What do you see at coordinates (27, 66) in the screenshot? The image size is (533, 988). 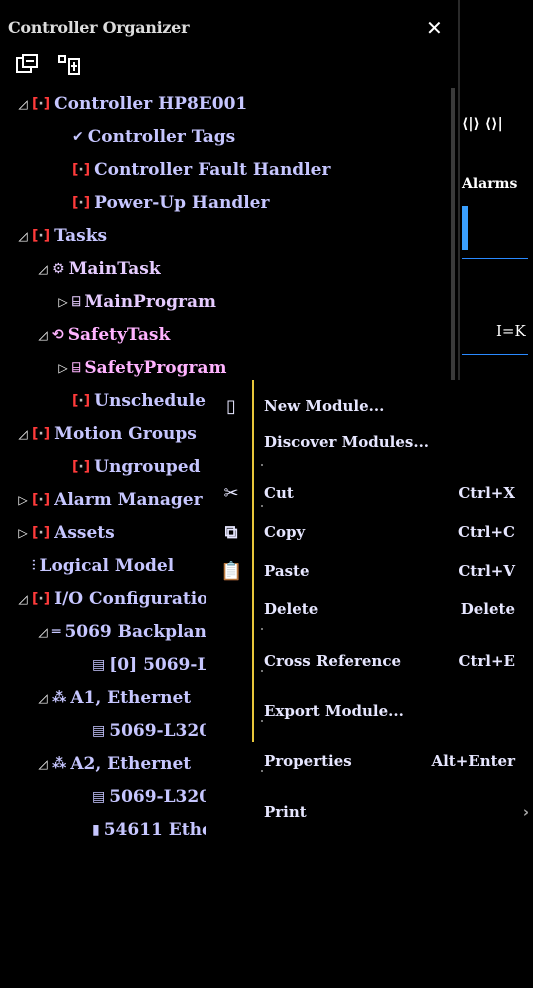 I see `collapse-all-icon` at bounding box center [27, 66].